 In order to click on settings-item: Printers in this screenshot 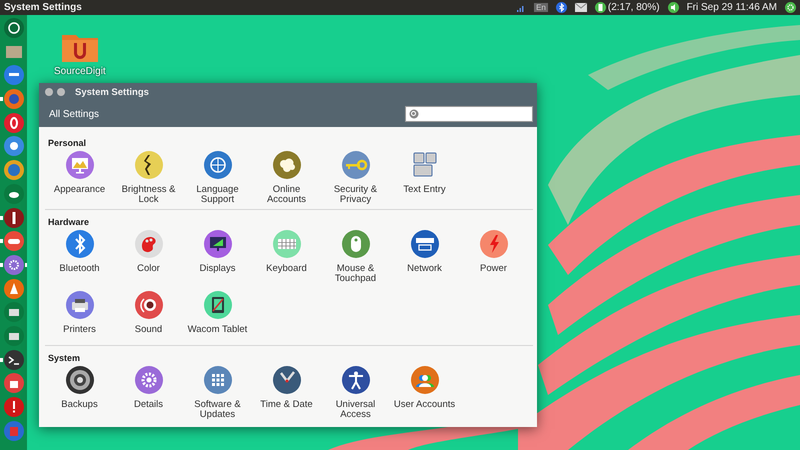, I will do `click(79, 316)`.